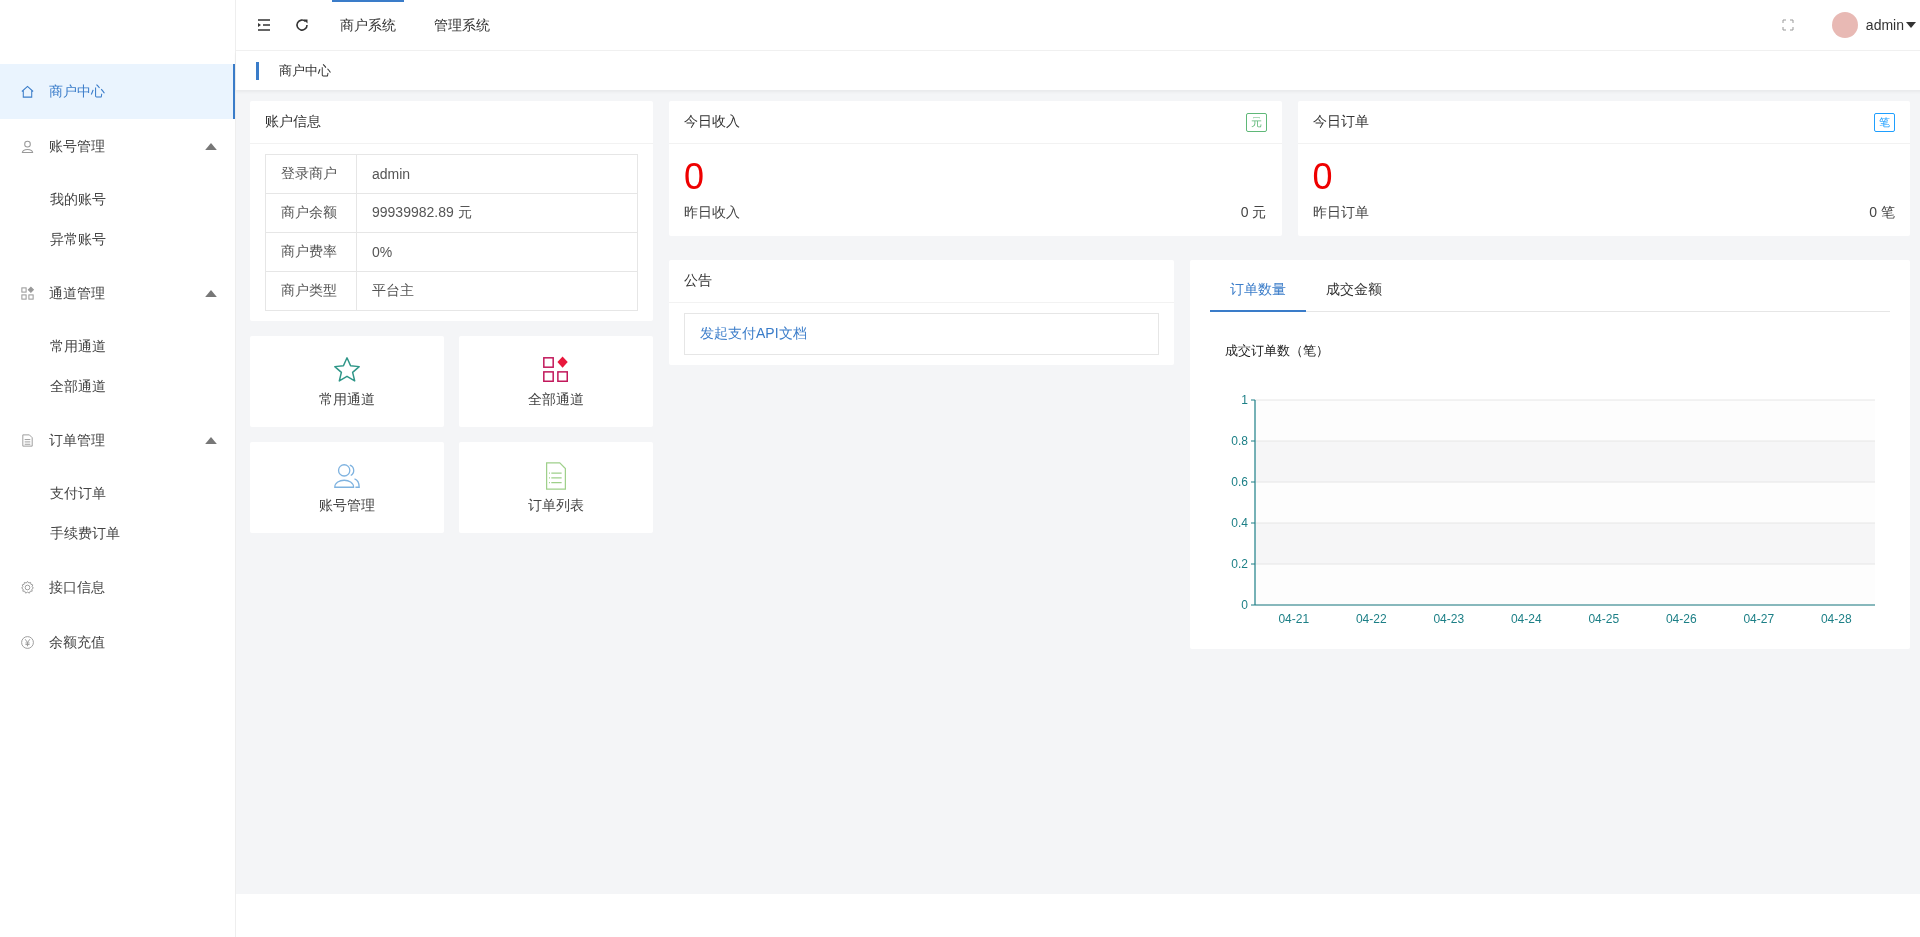 Image resolution: width=1920 pixels, height=937 pixels. What do you see at coordinates (497, 291) in the screenshot?
I see `table-cell: 平台主` at bounding box center [497, 291].